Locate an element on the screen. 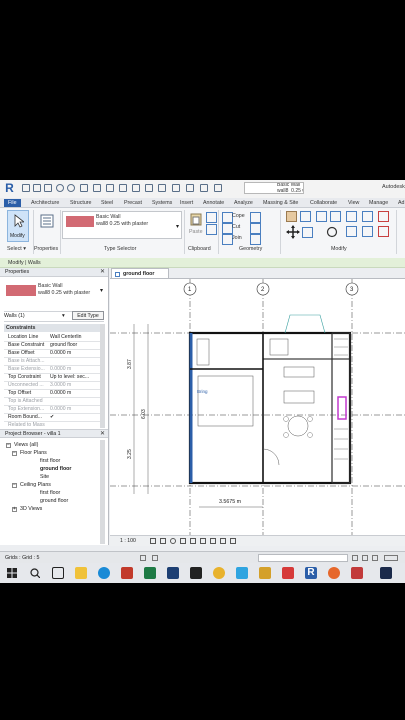 The width and height of the screenshot is (405, 720). office-icon is located at coordinates (127, 573).